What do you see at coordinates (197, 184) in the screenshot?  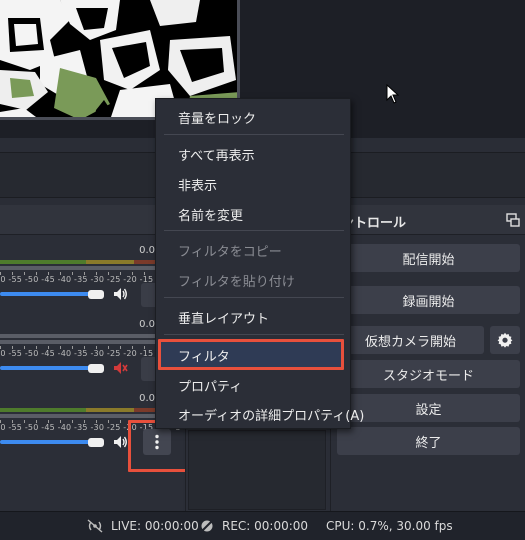 I see `menu-item-hide: 非表示` at bounding box center [197, 184].